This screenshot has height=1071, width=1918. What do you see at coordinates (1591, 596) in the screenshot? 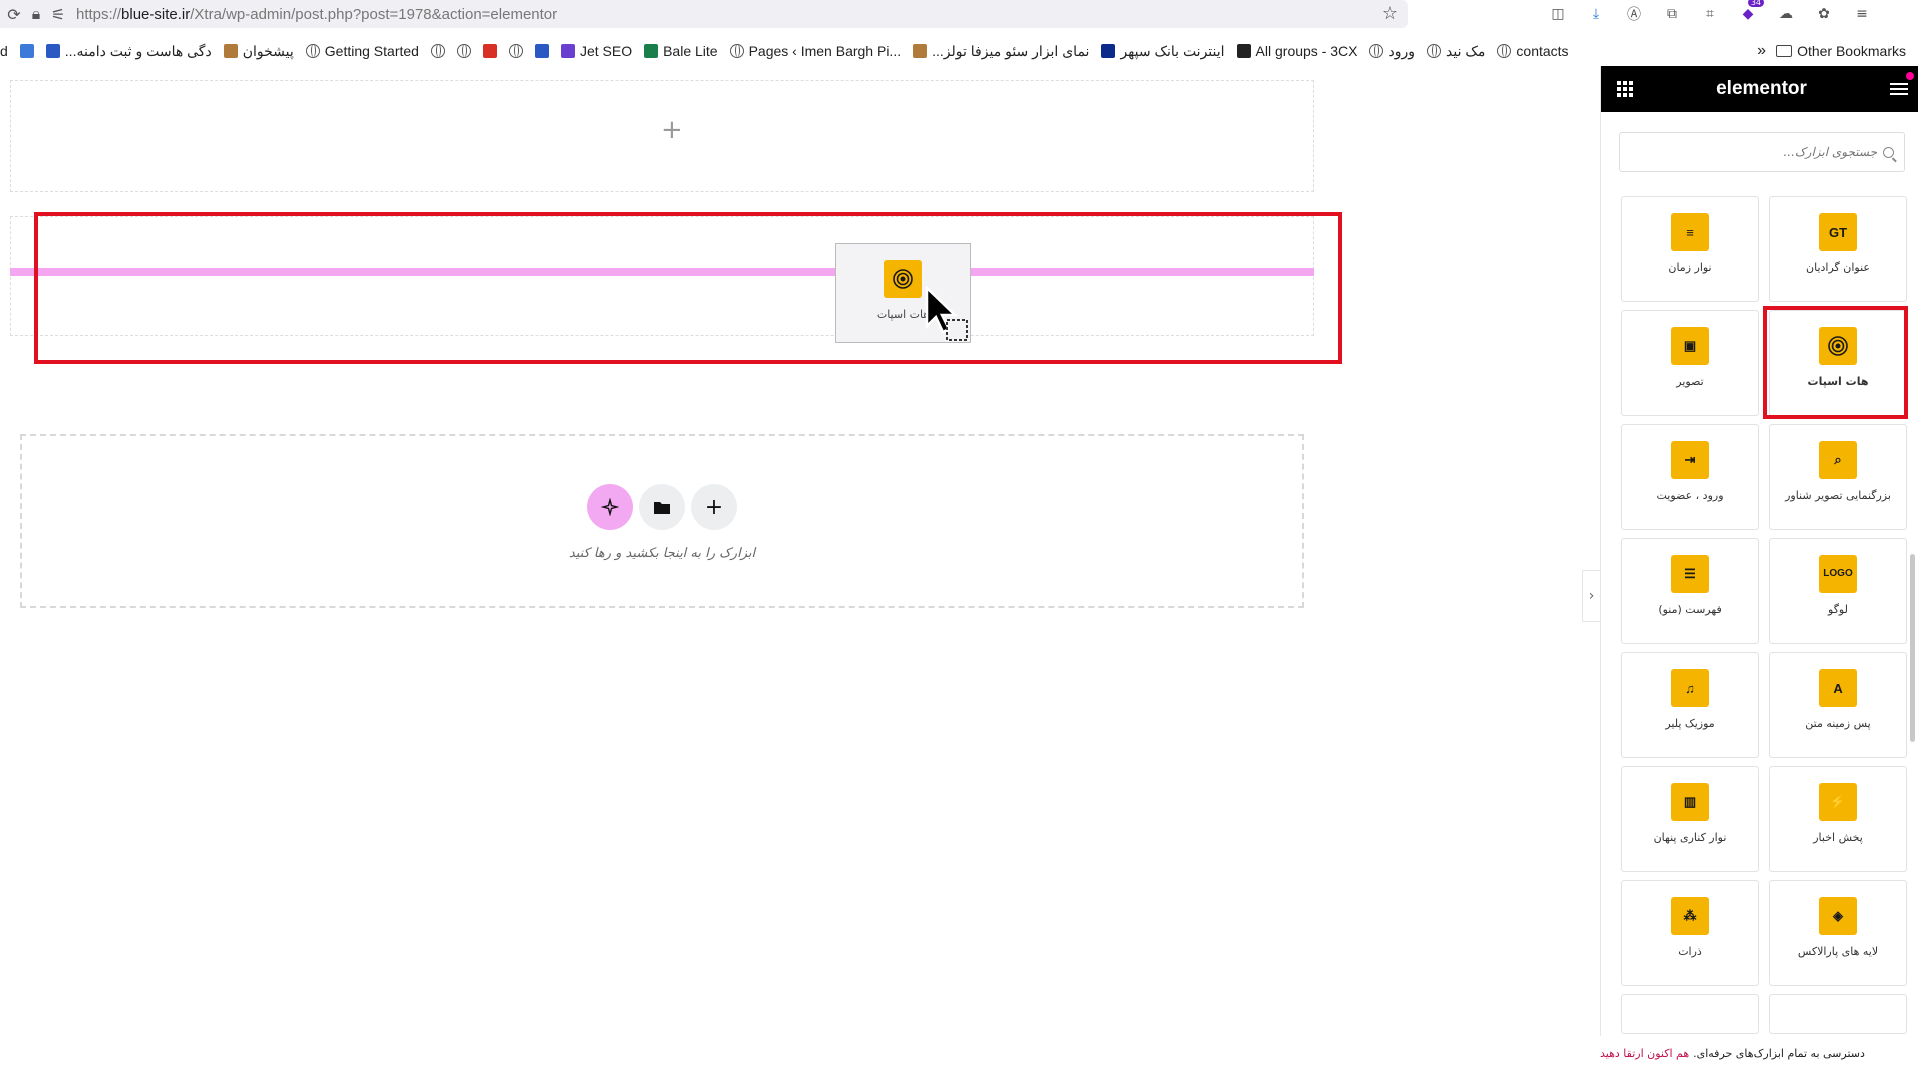
I see `panel-collapse-toggle: ›` at bounding box center [1591, 596].